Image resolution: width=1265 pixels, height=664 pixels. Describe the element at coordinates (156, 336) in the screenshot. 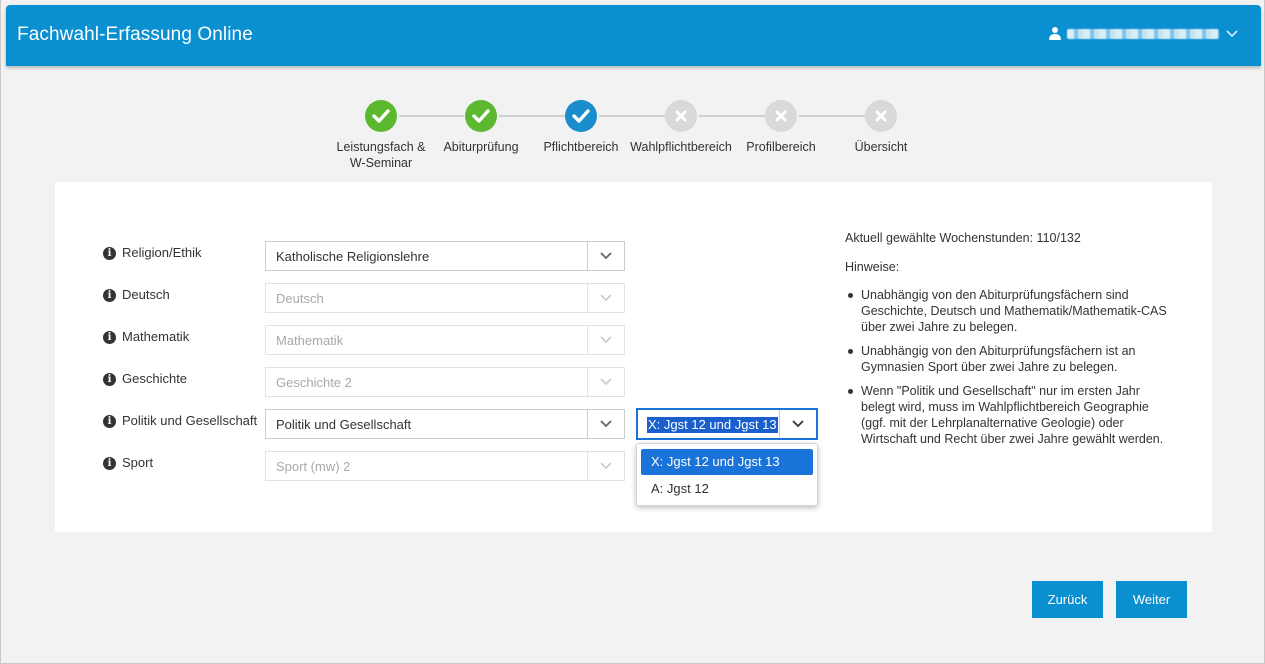

I see `subject-label: Mathematik` at that location.